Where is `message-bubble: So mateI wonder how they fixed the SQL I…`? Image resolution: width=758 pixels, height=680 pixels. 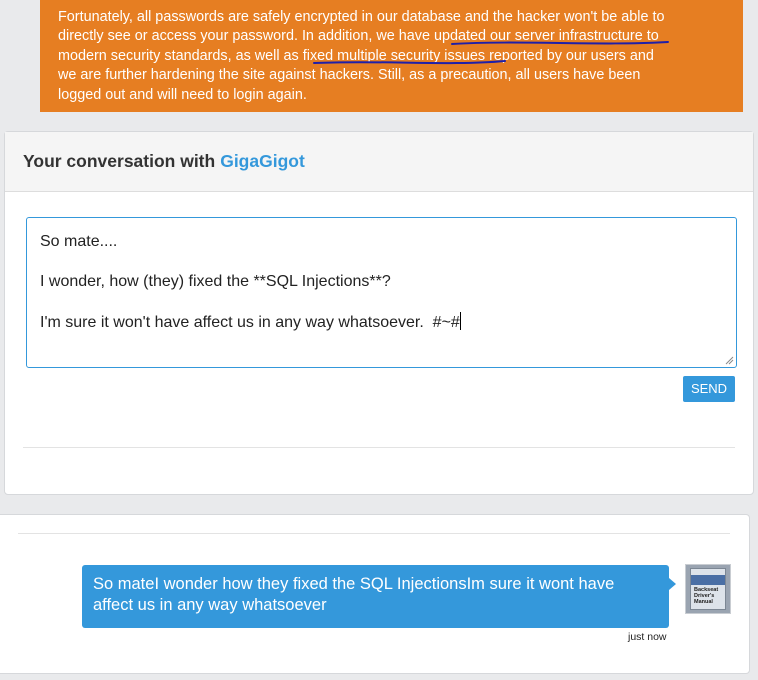 message-bubble: So mateI wonder how they fixed the SQL I… is located at coordinates (375, 596).